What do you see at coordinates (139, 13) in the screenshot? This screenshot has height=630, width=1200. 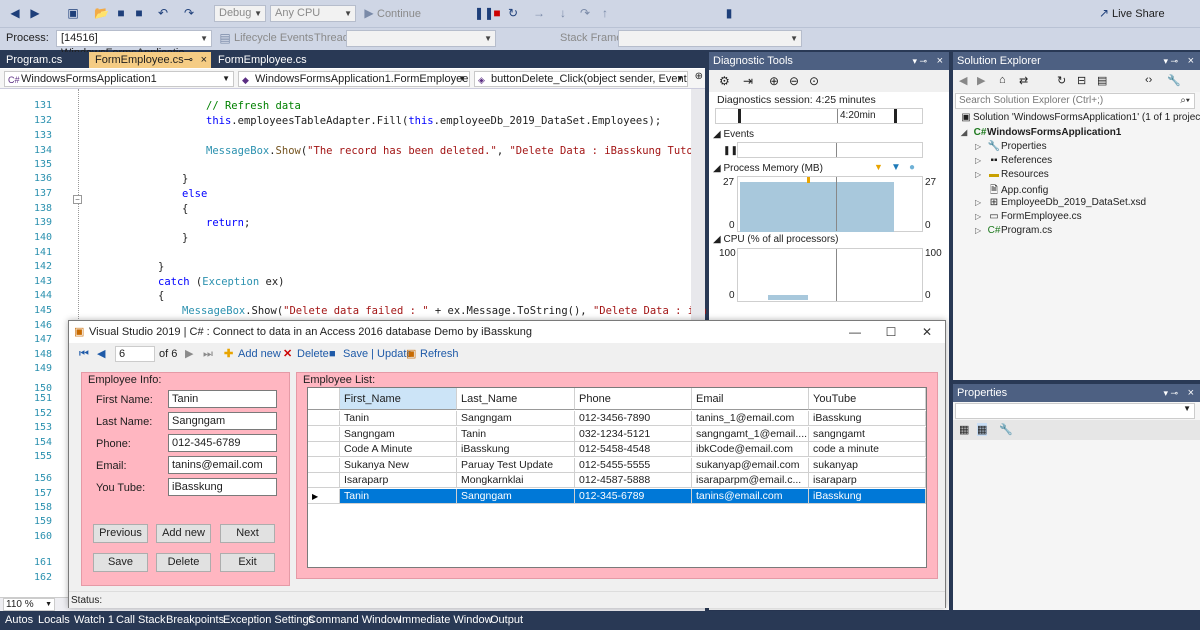 I see `save-all-icon: ■` at bounding box center [139, 13].